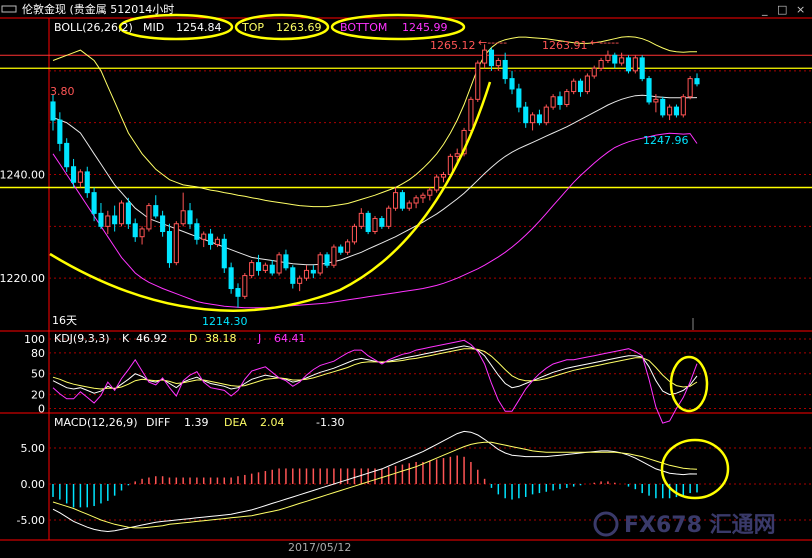 The width and height of the screenshot is (812, 558). What do you see at coordinates (330, 422) in the screenshot?
I see `macd-value: -1.30` at bounding box center [330, 422].